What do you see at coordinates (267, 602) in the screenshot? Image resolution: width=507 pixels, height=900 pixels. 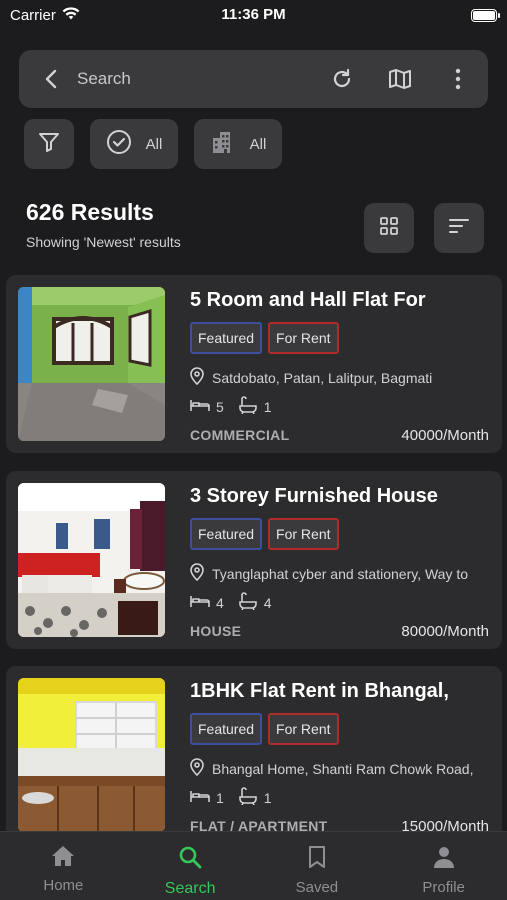 I see `bath-count: 4` at bounding box center [267, 602].